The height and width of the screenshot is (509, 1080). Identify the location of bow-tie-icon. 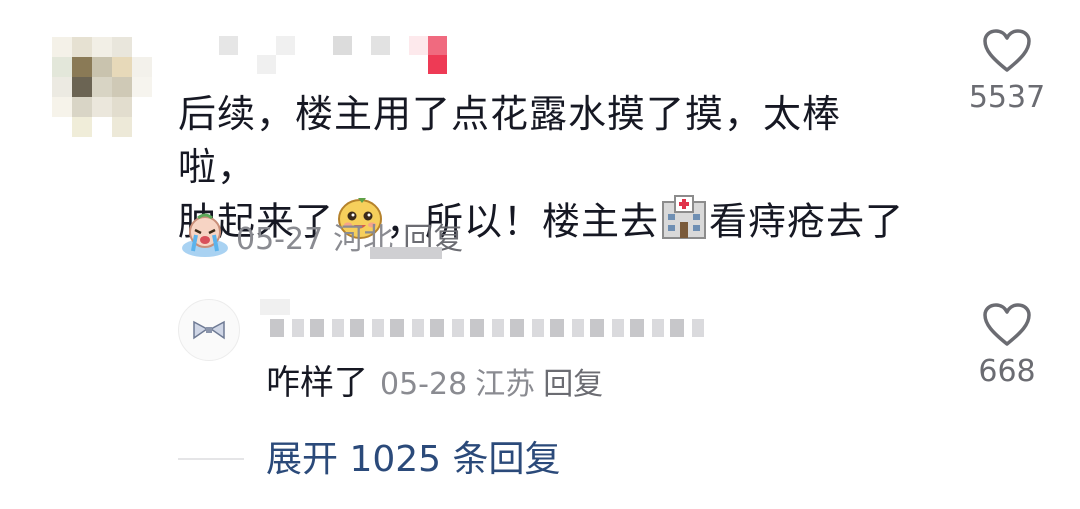
(209, 330).